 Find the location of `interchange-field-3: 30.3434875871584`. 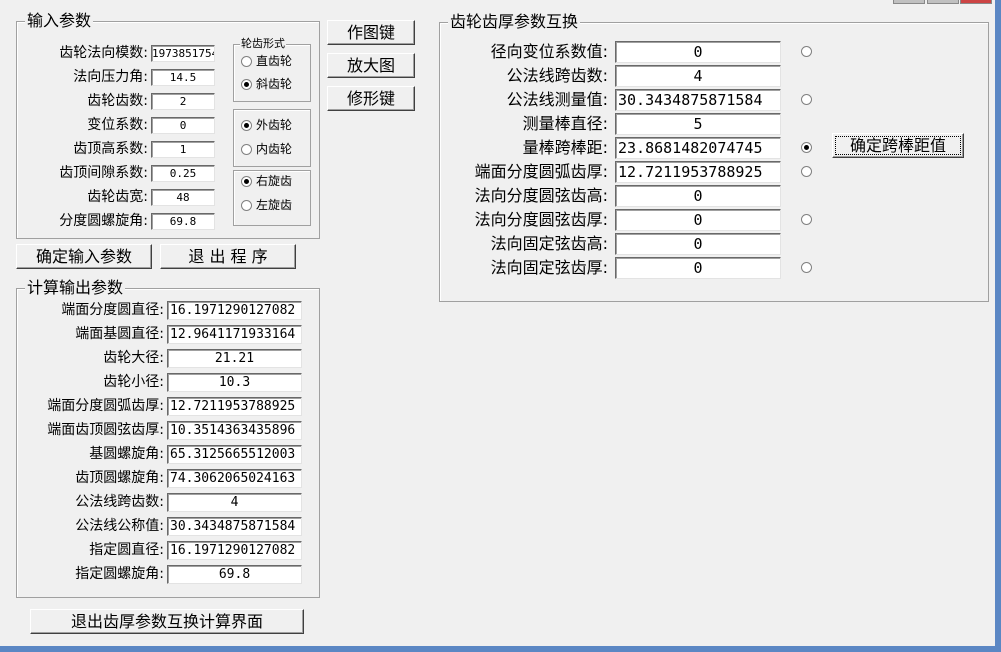

interchange-field-3: 30.3434875871584 is located at coordinates (698, 100).